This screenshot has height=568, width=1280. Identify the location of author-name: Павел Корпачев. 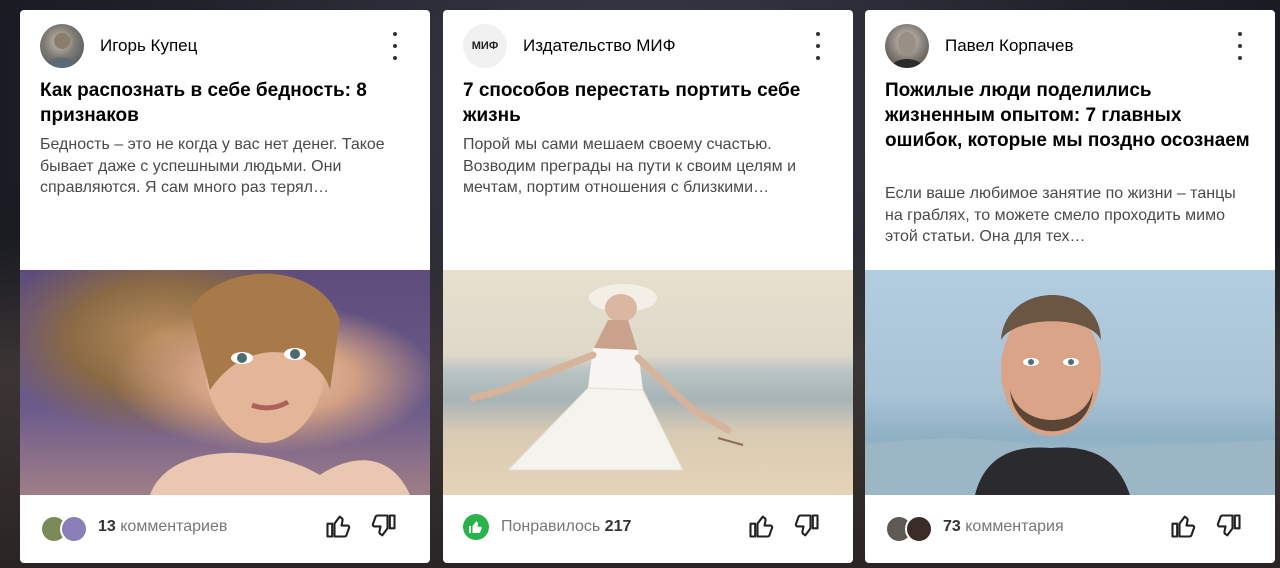
(1009, 46).